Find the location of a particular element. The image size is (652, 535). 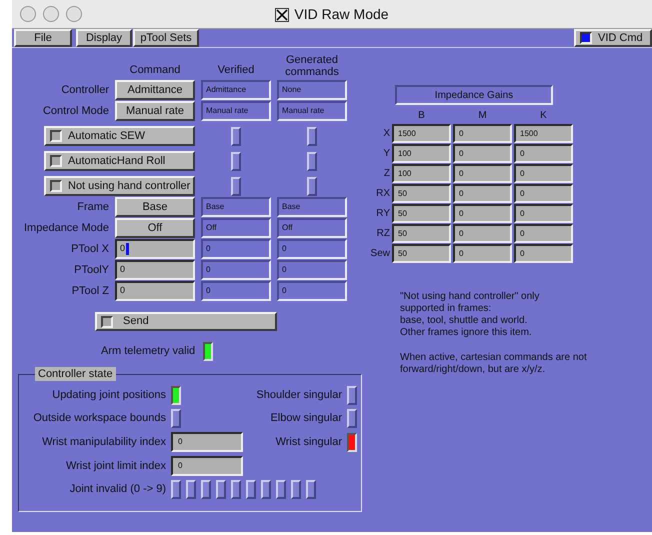

verified-value: Admittance is located at coordinates (236, 90).